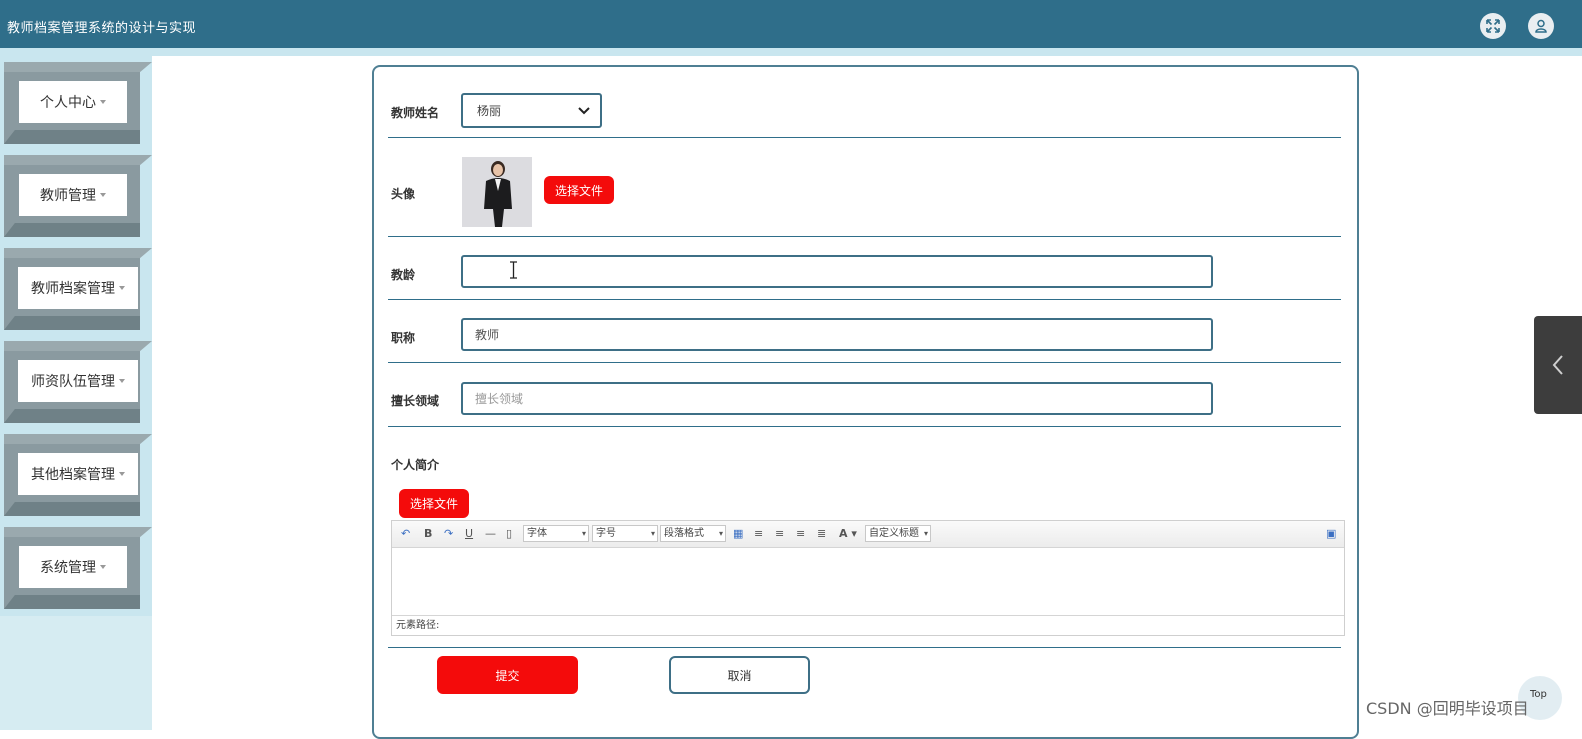 Image resolution: width=1582 pixels, height=739 pixels. I want to click on sidebar-item-label: 教师档案管理, so click(73, 289).